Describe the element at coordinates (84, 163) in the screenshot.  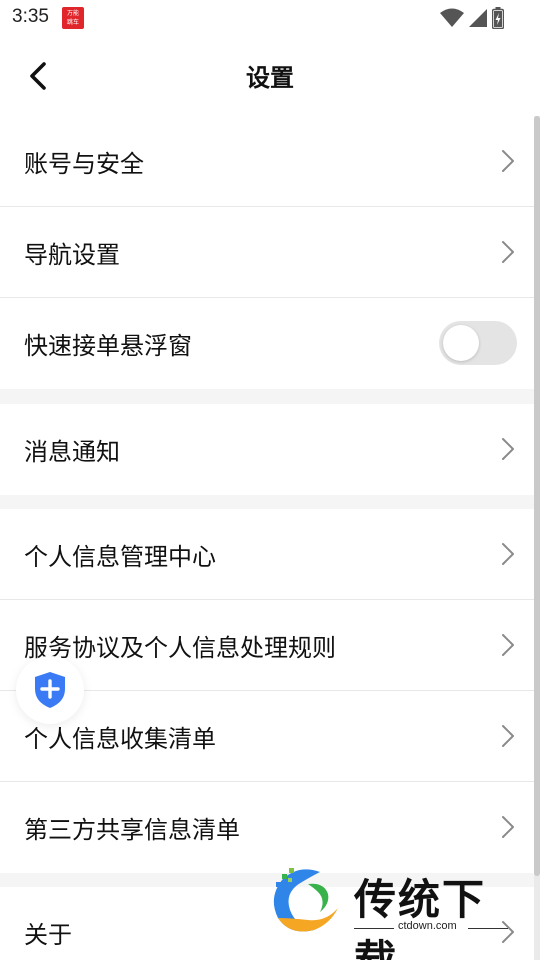
I see `settings-item-label: 账号与安全` at that location.